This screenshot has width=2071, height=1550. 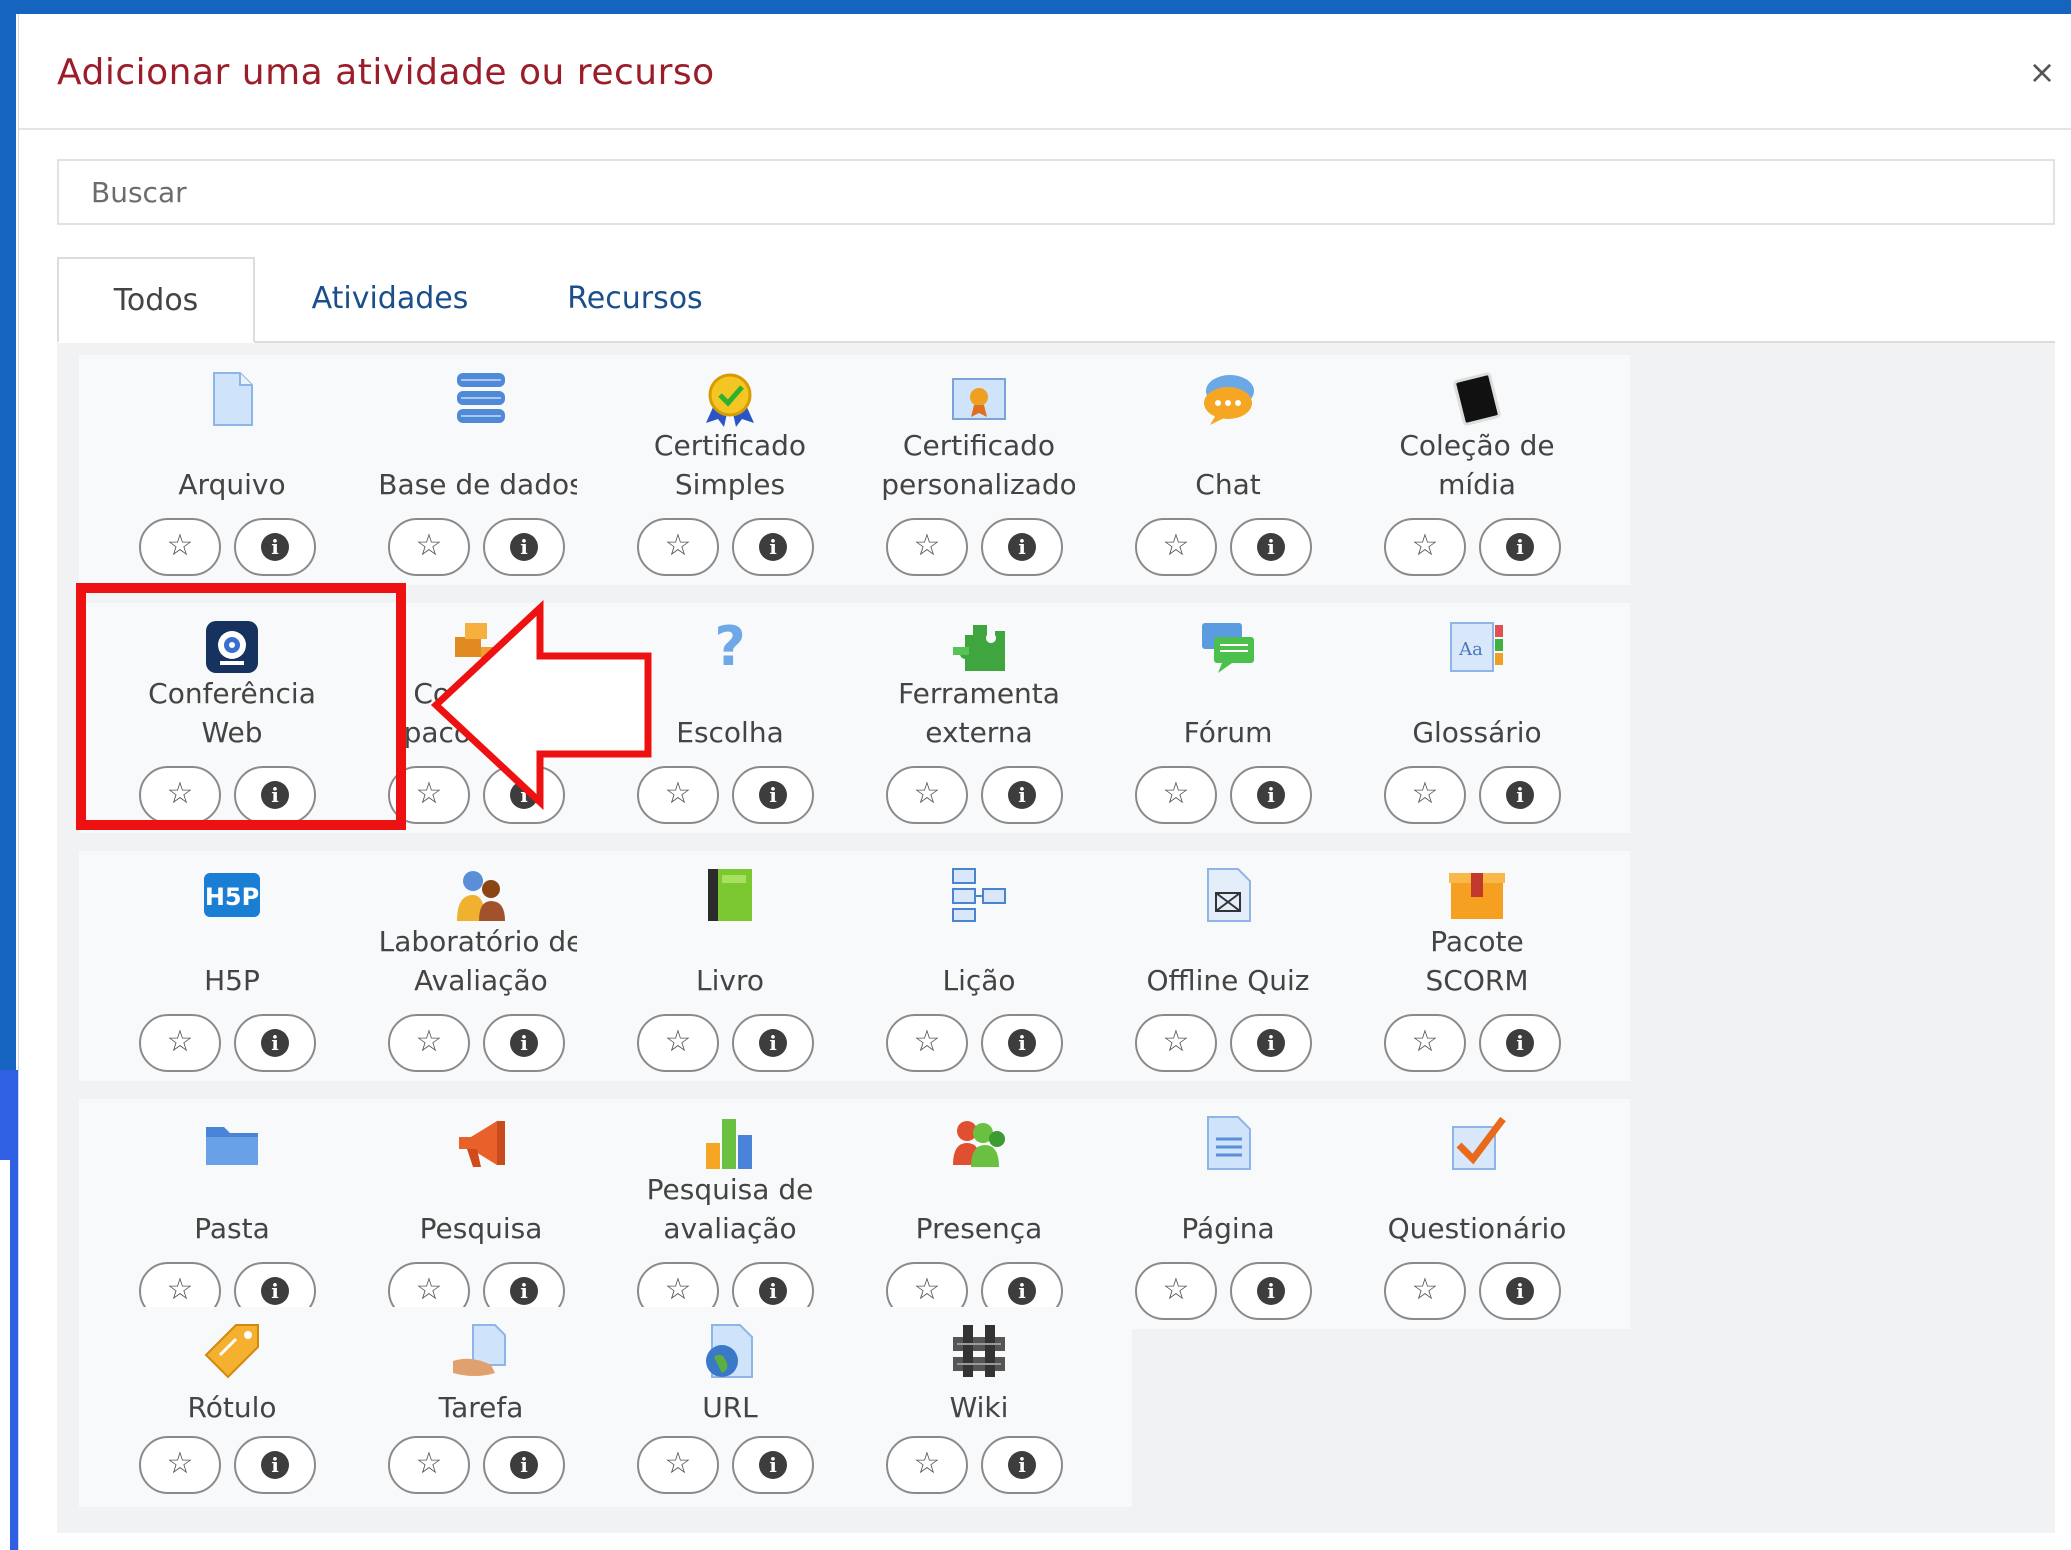 What do you see at coordinates (5, 1355) in the screenshot?
I see `background-decoration-gap` at bounding box center [5, 1355].